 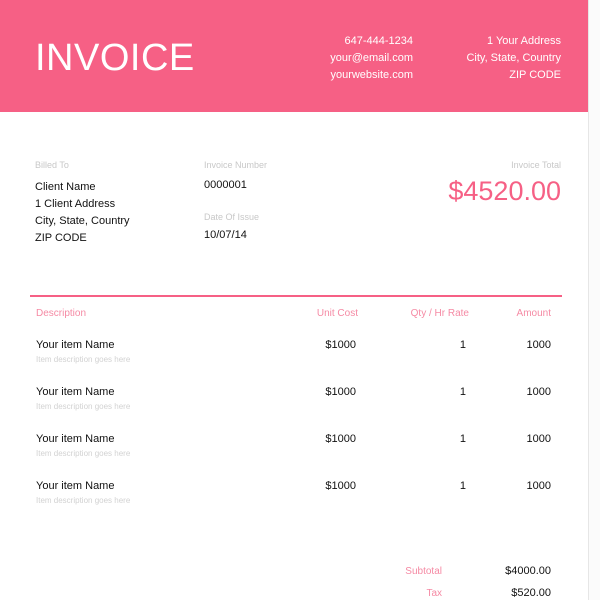 I want to click on tax-value: $520.00, so click(x=531, y=593).